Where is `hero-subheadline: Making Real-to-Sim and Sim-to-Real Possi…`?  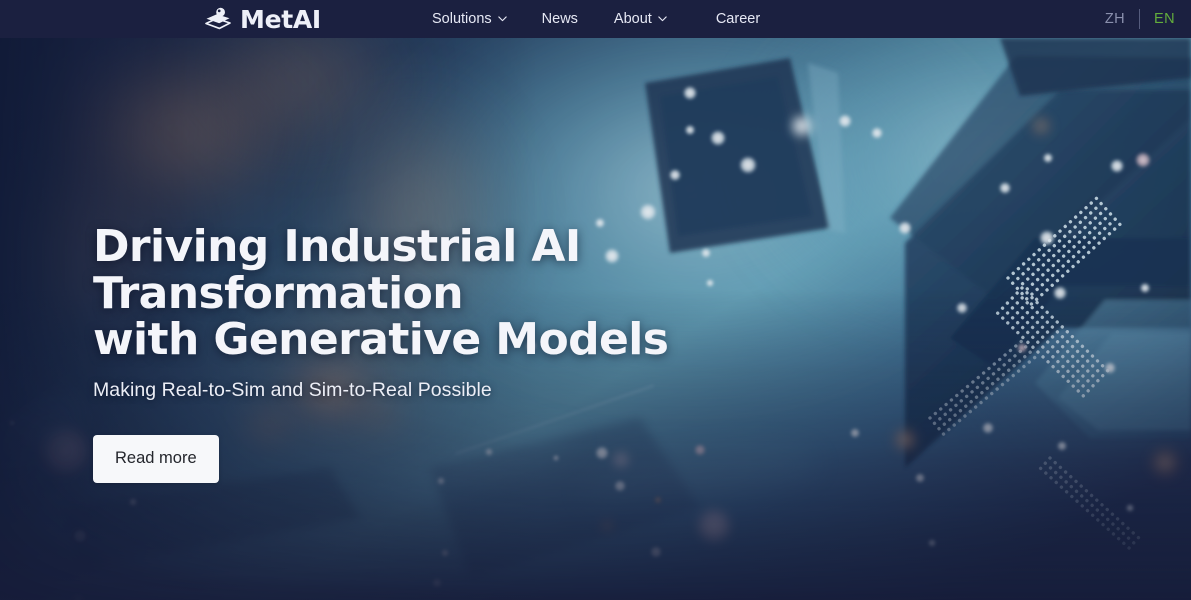
hero-subheadline: Making Real-to-Sim and Sim-to-Real Possi… is located at coordinates (292, 389).